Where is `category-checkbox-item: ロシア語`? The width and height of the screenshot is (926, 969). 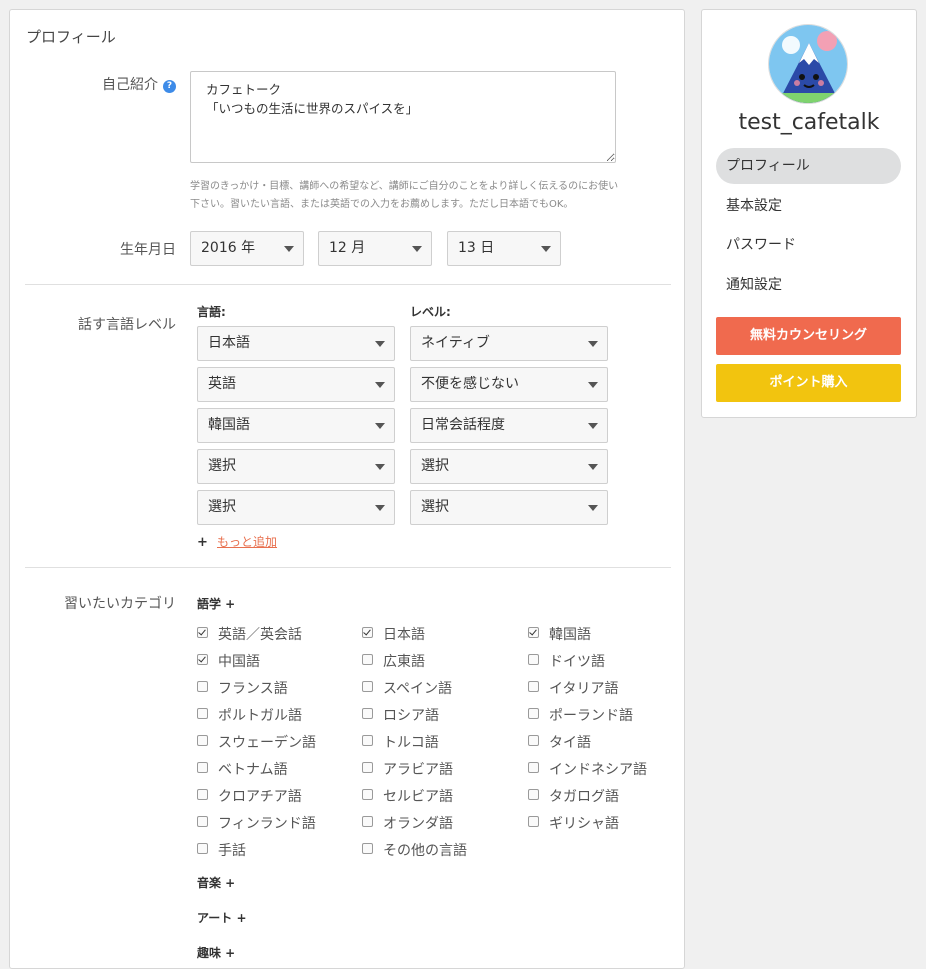 category-checkbox-item: ロシア語 is located at coordinates (400, 715).